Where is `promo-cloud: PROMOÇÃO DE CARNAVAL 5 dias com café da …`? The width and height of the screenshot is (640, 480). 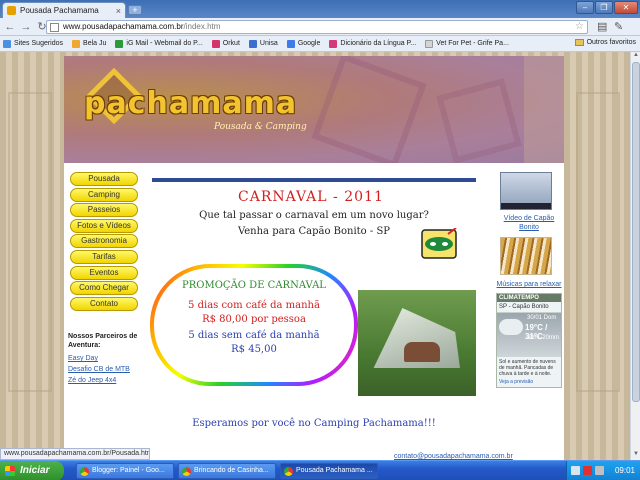
promo-cloud: PROMOÇÃO DE CARNAVAL 5 dias com café da … is located at coordinates (254, 325).